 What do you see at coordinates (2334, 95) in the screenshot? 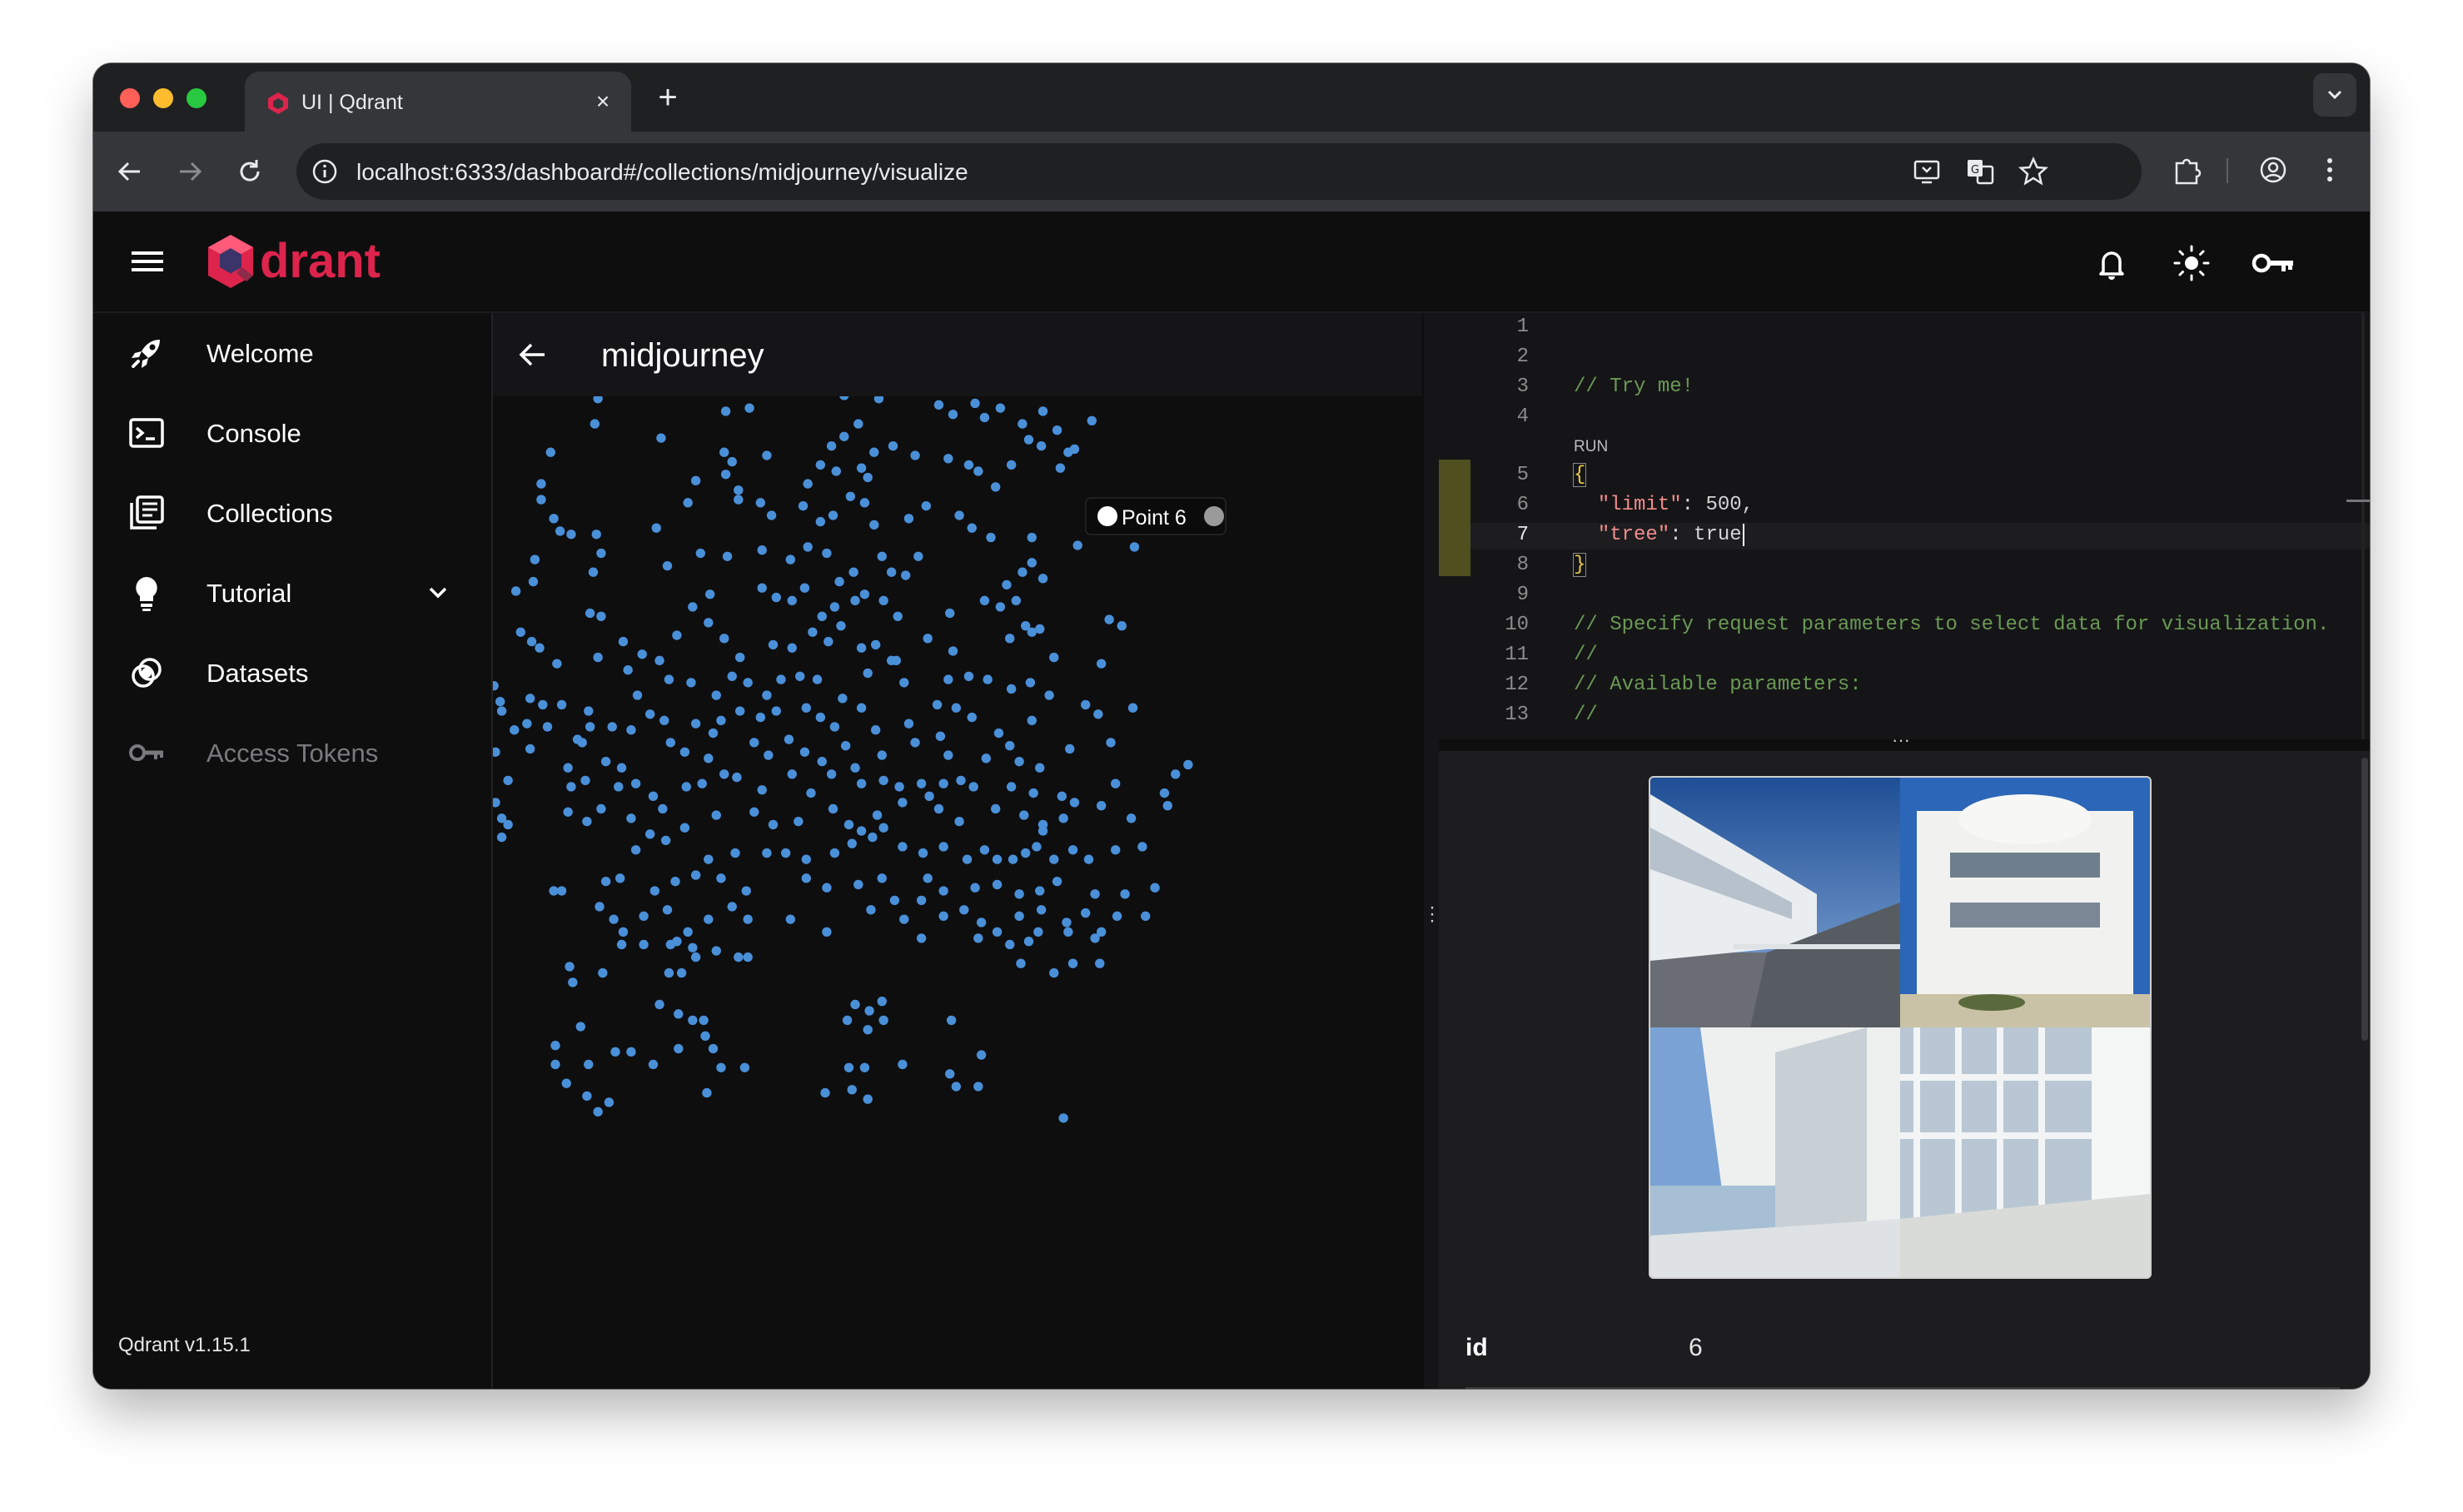
I see `tab-search-button` at bounding box center [2334, 95].